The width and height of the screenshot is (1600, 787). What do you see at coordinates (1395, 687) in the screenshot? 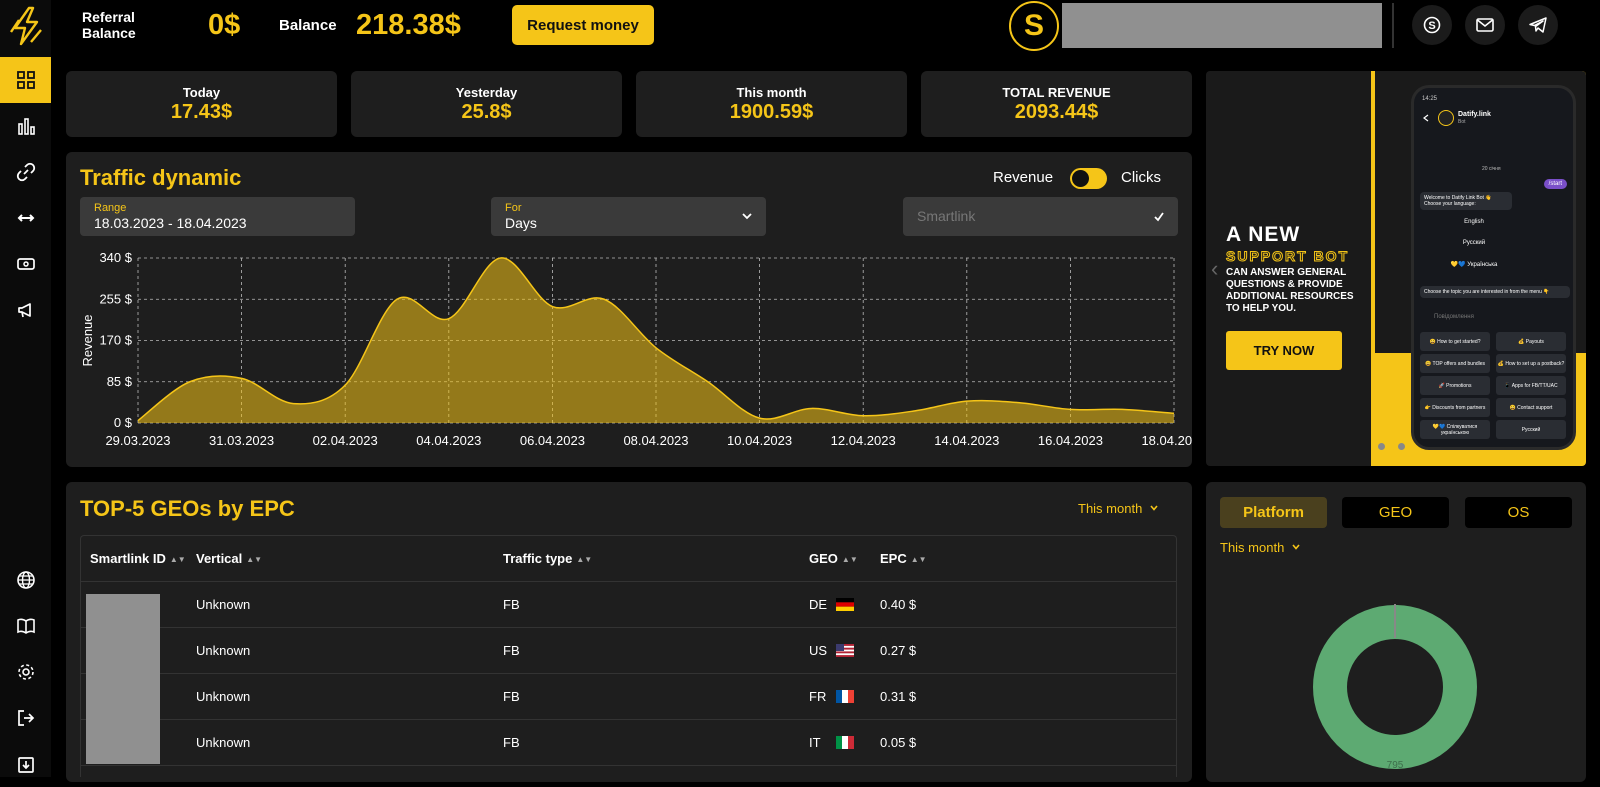
I see `platform-donut-chart: 795` at bounding box center [1395, 687].